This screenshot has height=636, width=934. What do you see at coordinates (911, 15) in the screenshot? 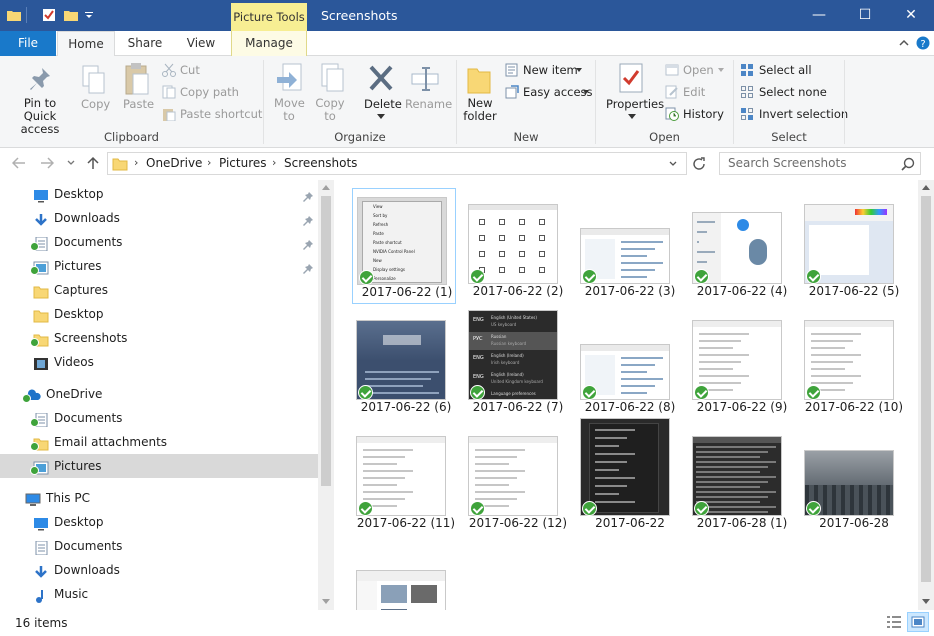
I see `close-button: ✕` at bounding box center [911, 15].